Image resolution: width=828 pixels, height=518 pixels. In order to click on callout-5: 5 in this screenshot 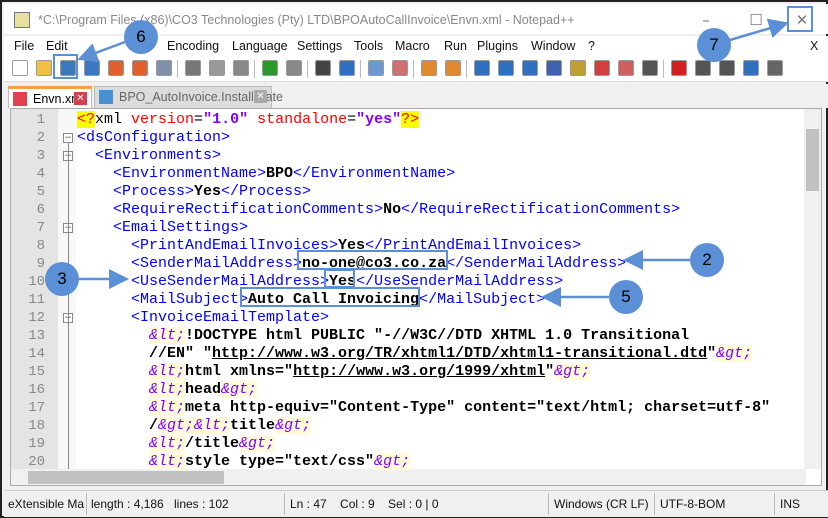, I will do `click(626, 297)`.